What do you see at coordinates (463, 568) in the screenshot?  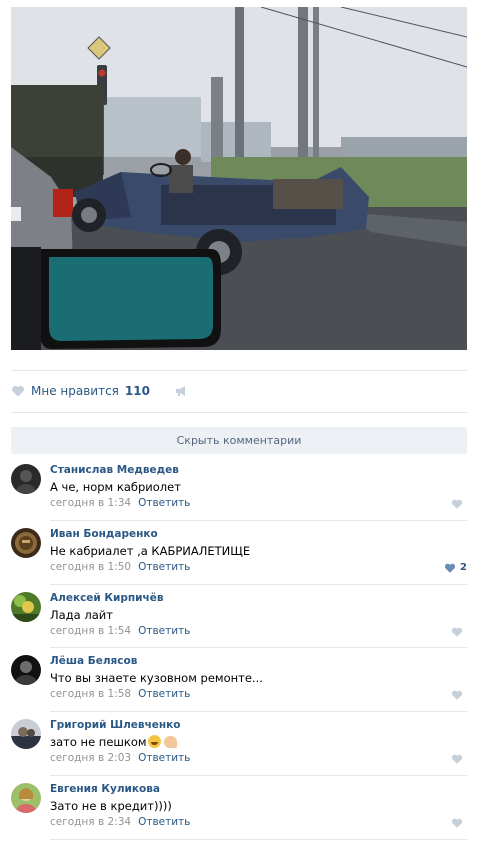 I see `comment-like-count: 2` at bounding box center [463, 568].